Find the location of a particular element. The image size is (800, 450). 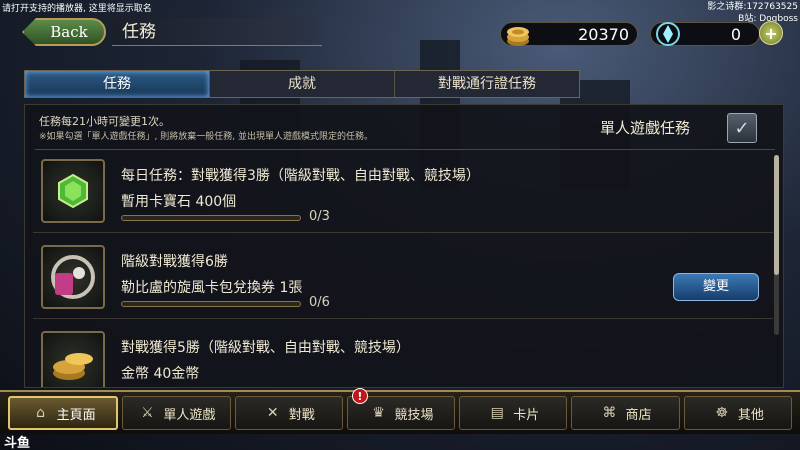

gold-coins-icon is located at coordinates (73, 359).